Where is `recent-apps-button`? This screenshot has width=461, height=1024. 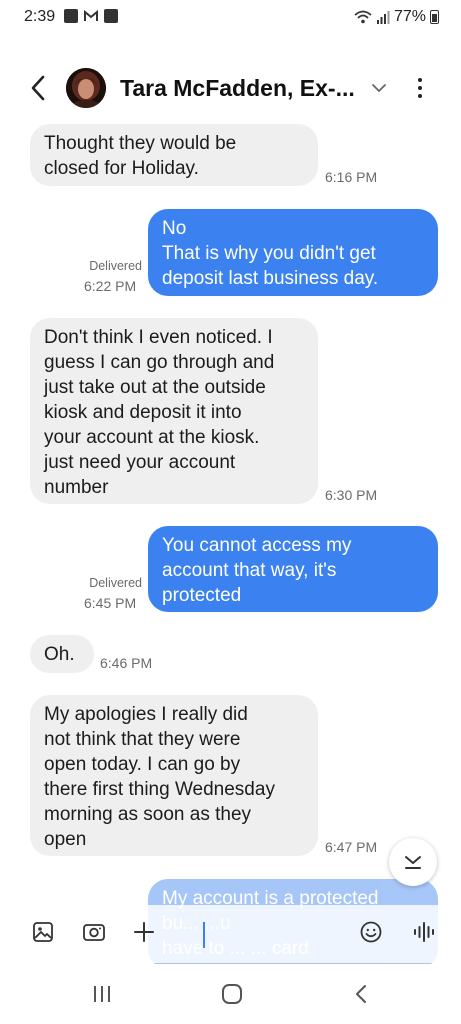 recent-apps-button is located at coordinates (102, 994).